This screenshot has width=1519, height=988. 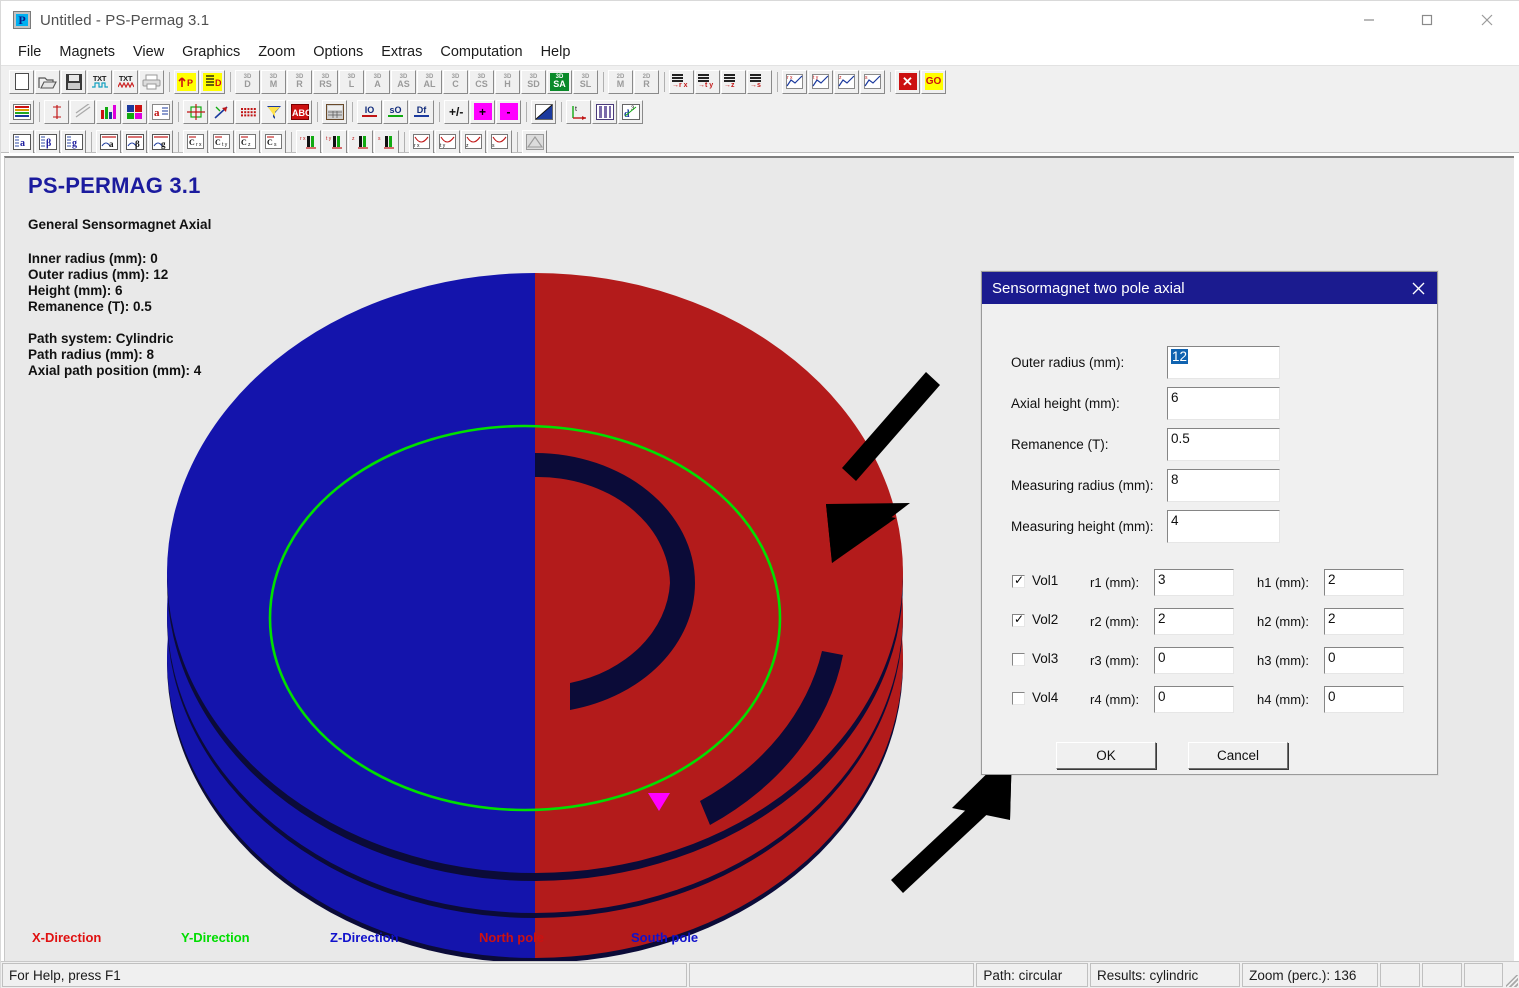 I want to click on magnet-2d-m-icon: 2D M, so click(x=620, y=81).